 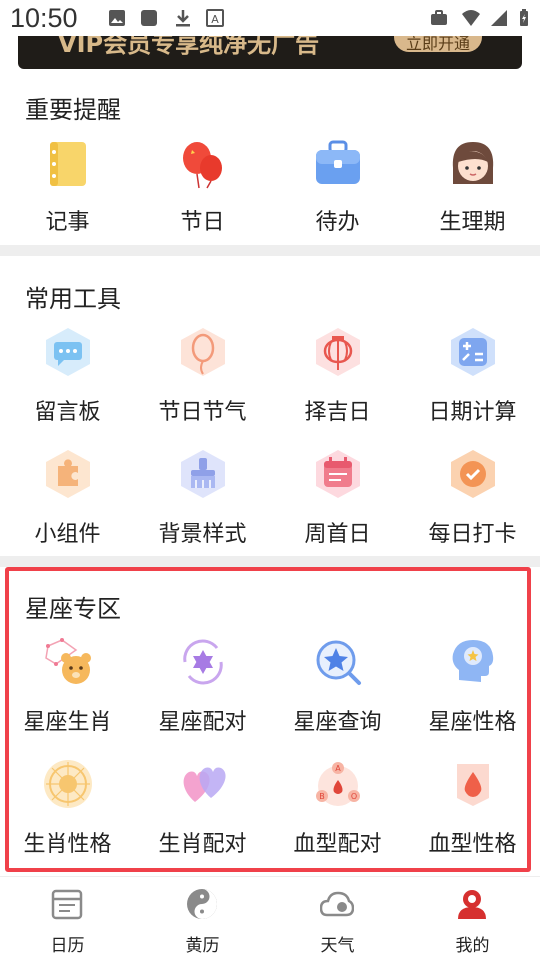 I want to click on grid-item-label: 生理期, so click(x=472, y=222).